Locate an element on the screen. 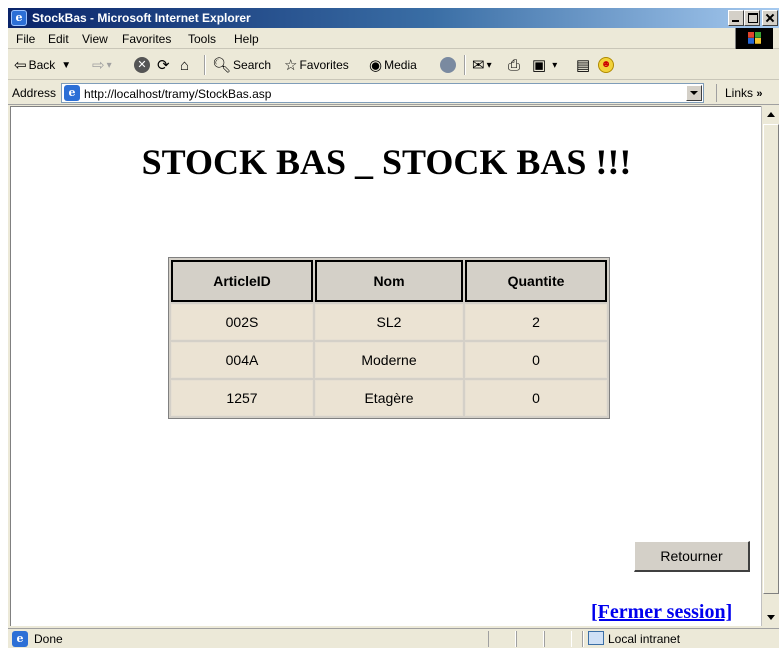 This screenshot has width=779, height=648. title-bar: e StockBas - Microsoft Internet Explorer is located at coordinates (393, 18).